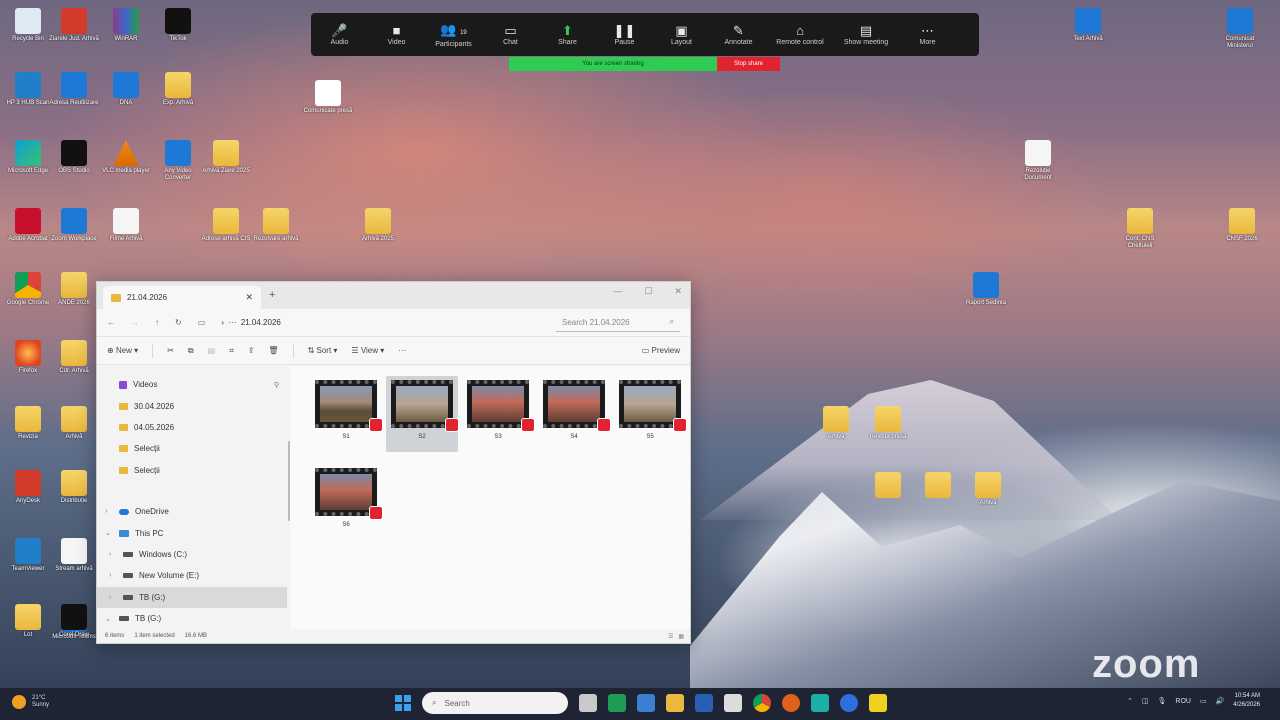 This screenshot has width=1280, height=720. Describe the element at coordinates (28, 357) in the screenshot. I see `desktop-icon: Firefox` at that location.